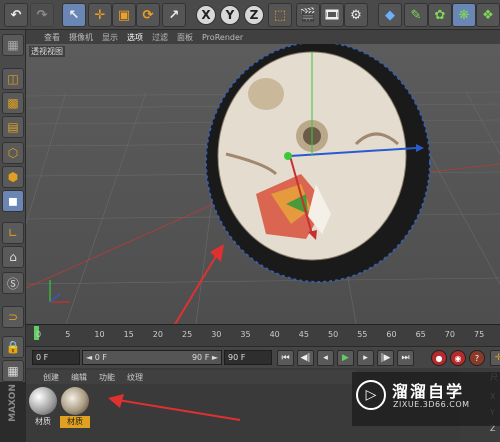 This screenshot has height=442, width=500. Describe the element at coordinates (13, 283) in the screenshot. I see `snap-icon: Ⓢ` at that location.